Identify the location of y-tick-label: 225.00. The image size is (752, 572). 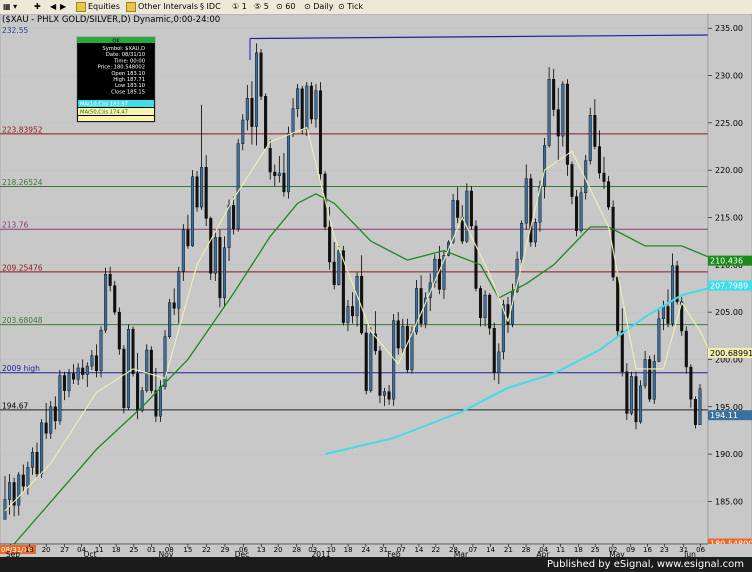
(729, 123).